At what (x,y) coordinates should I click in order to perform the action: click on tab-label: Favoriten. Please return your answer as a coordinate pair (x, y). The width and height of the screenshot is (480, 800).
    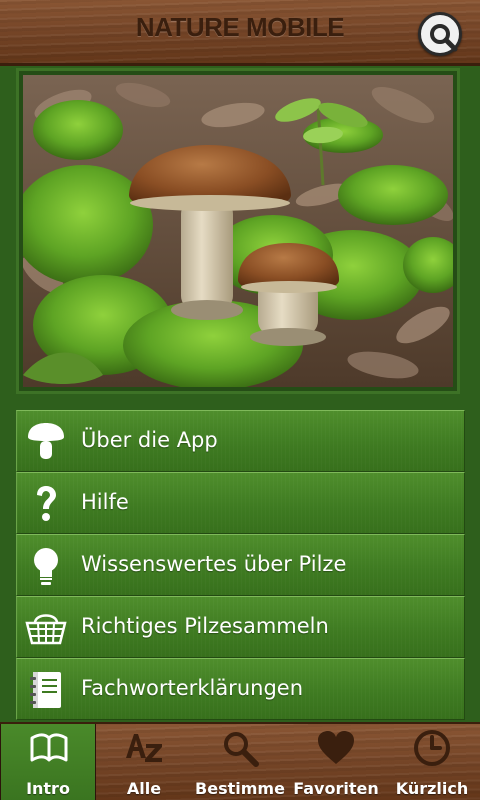
    Looking at the image, I should click on (336, 788).